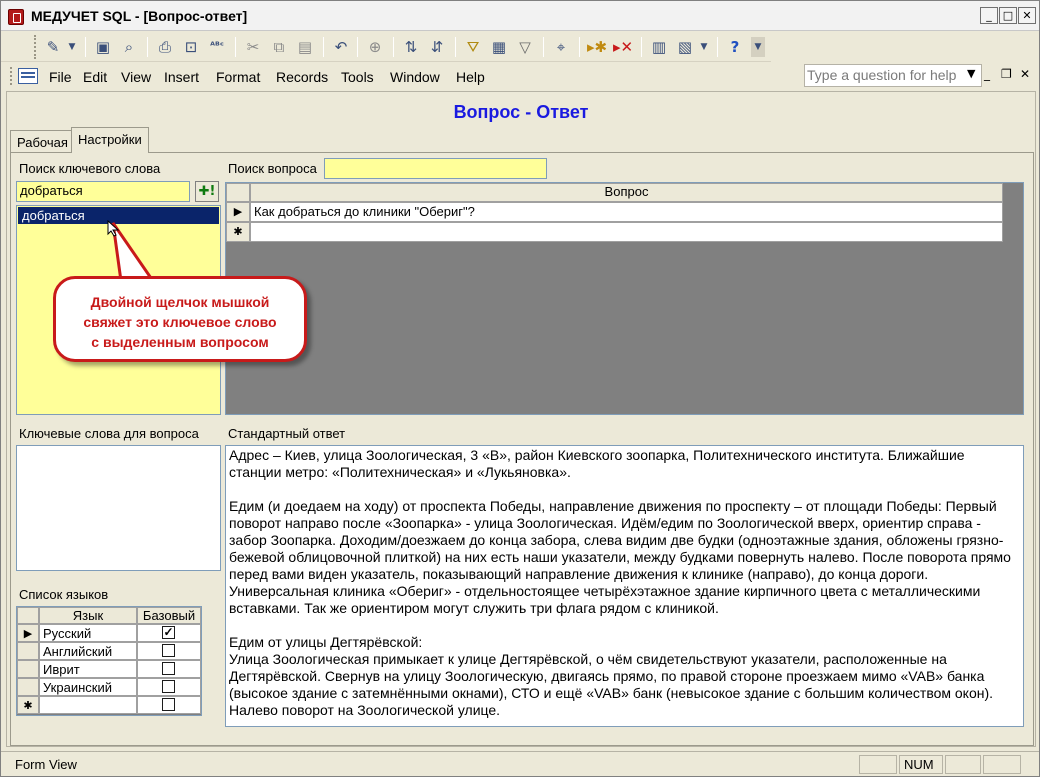  What do you see at coordinates (113, 228) in the screenshot?
I see `mouse-cursor-icon` at bounding box center [113, 228].